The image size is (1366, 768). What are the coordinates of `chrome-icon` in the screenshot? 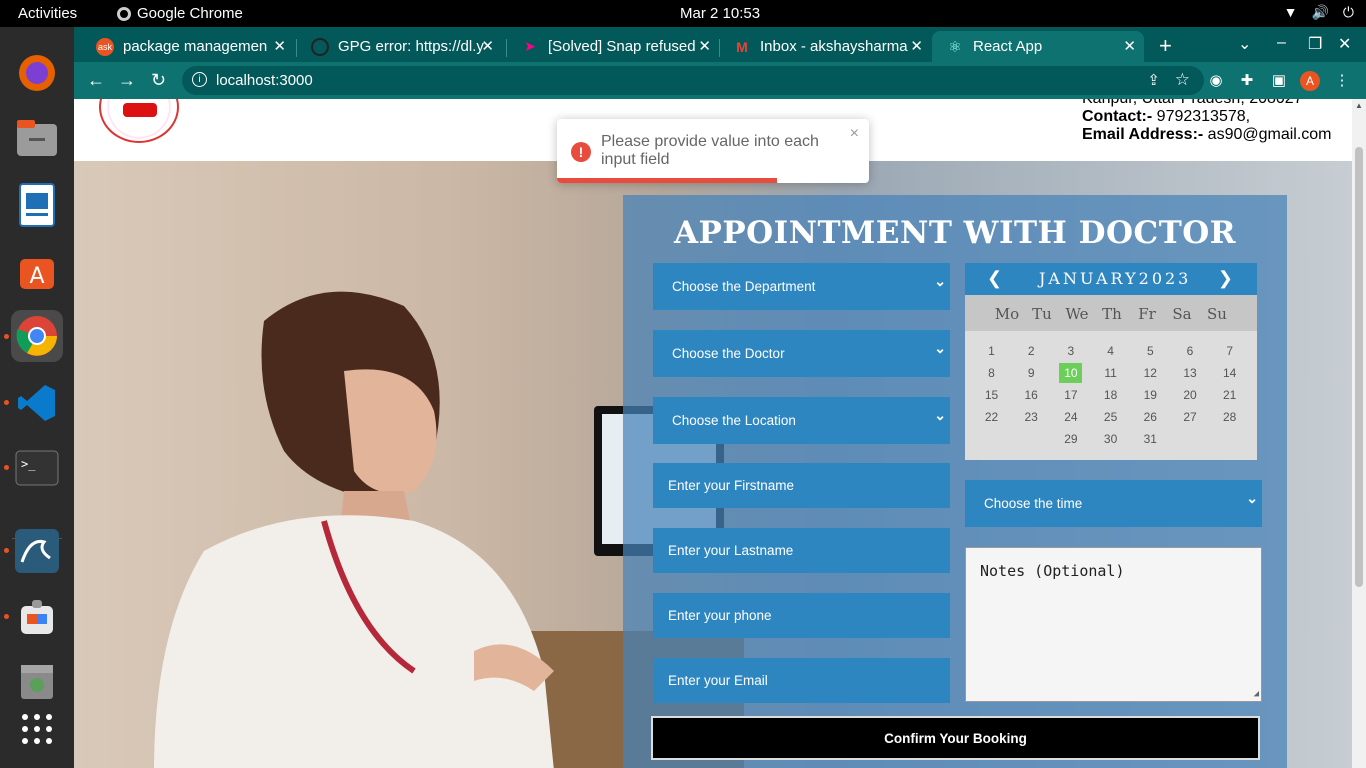 It's located at (124, 13).